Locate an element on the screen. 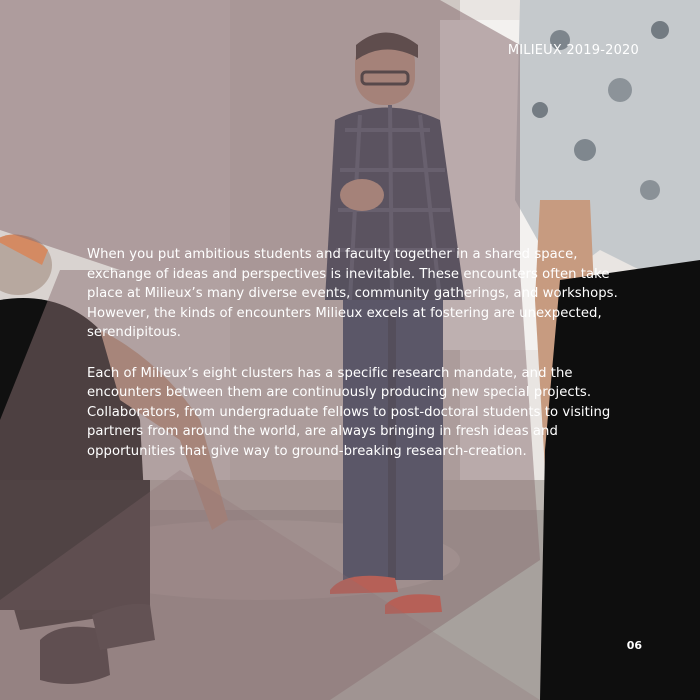 This screenshot has height=700, width=700. page-number: 06 is located at coordinates (634, 645).